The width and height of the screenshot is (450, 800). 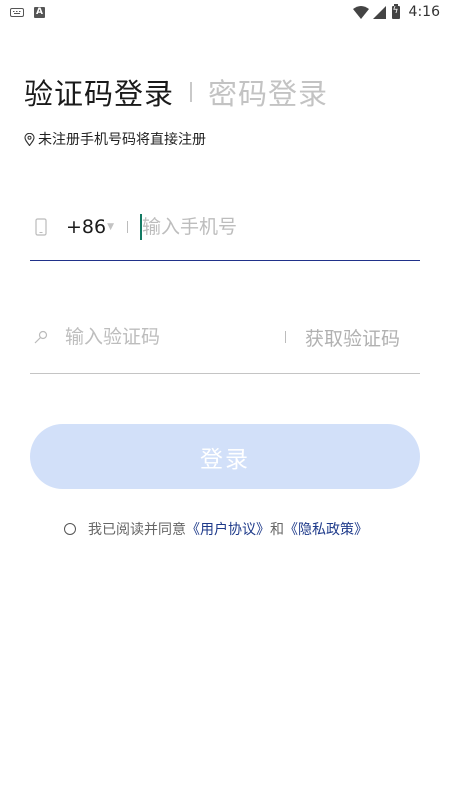 I want to click on register-hint: 未注册手机号码将直接注册, so click(x=115, y=139).